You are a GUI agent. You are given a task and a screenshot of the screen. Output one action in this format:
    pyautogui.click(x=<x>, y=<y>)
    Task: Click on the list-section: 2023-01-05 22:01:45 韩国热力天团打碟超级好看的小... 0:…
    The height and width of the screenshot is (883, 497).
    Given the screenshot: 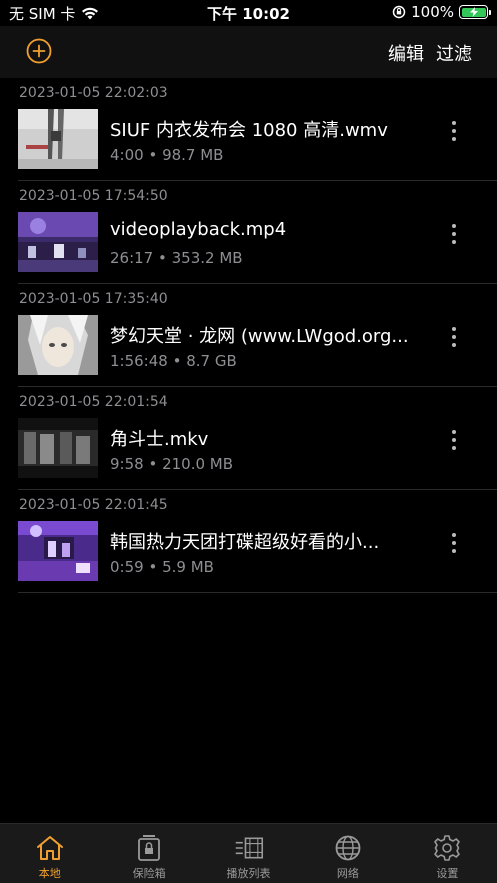 What is the action you would take?
    pyautogui.click(x=248, y=541)
    